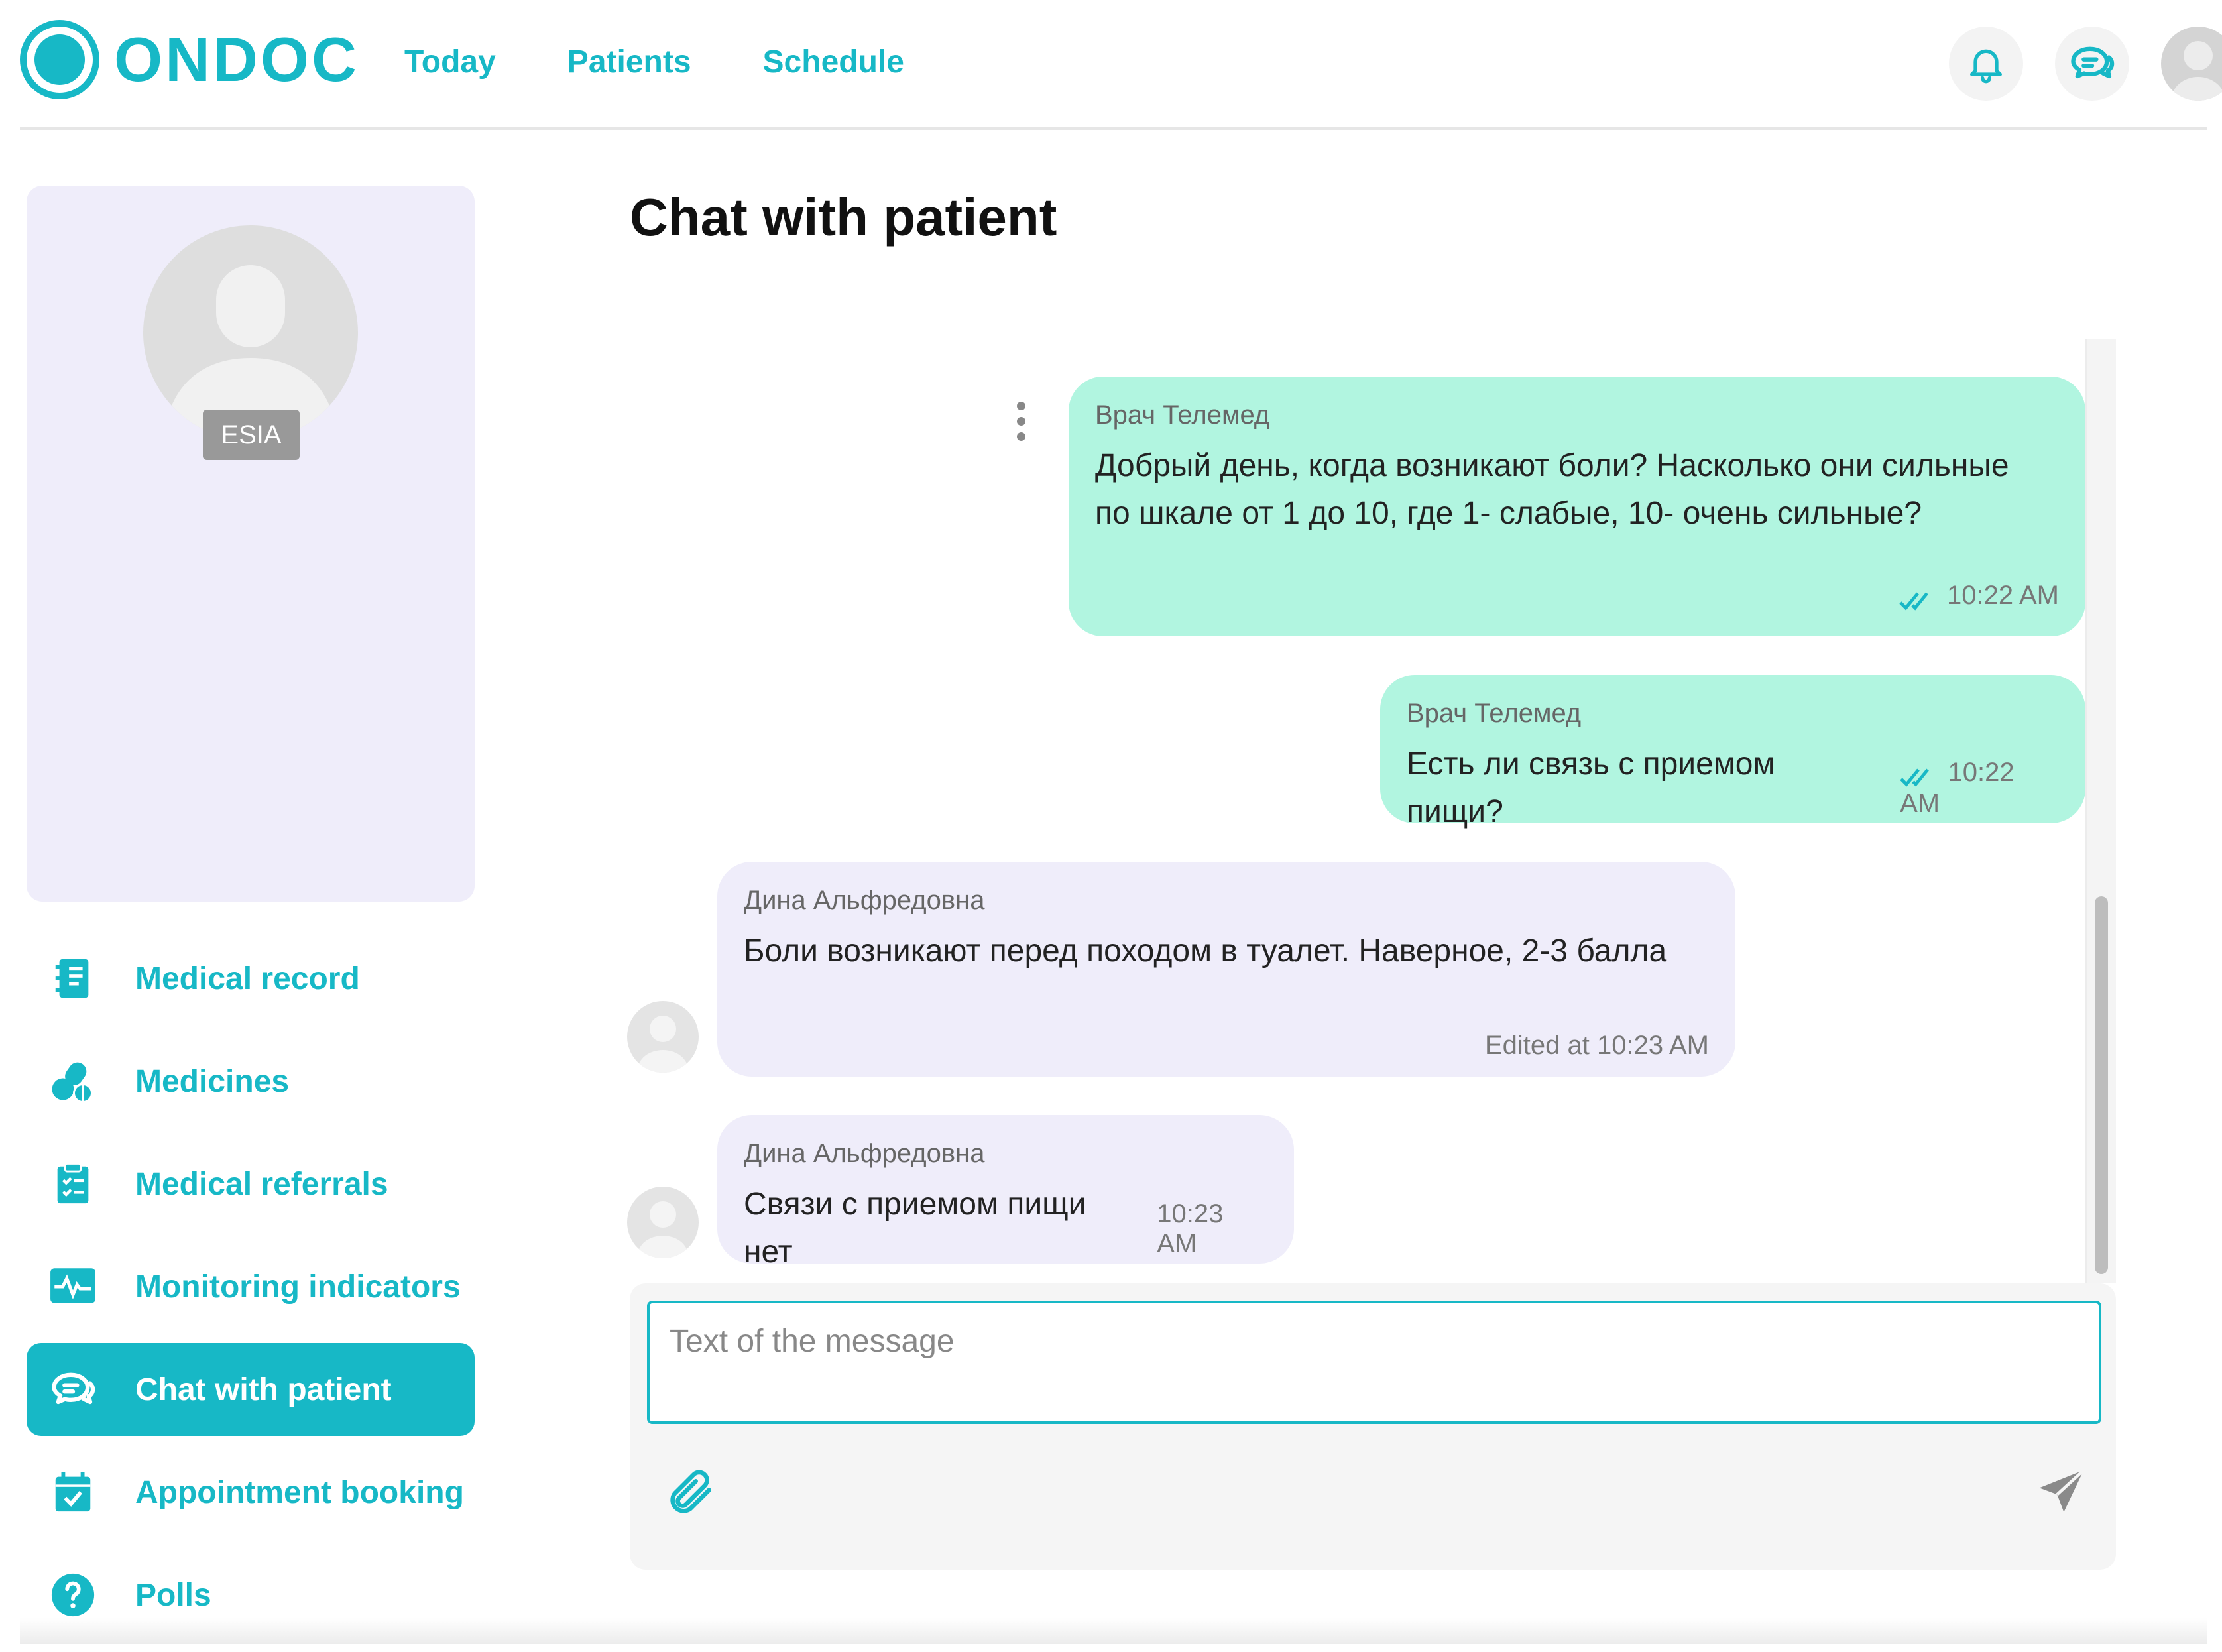  I want to click on sidebar-item-label: Medicines, so click(212, 1081).